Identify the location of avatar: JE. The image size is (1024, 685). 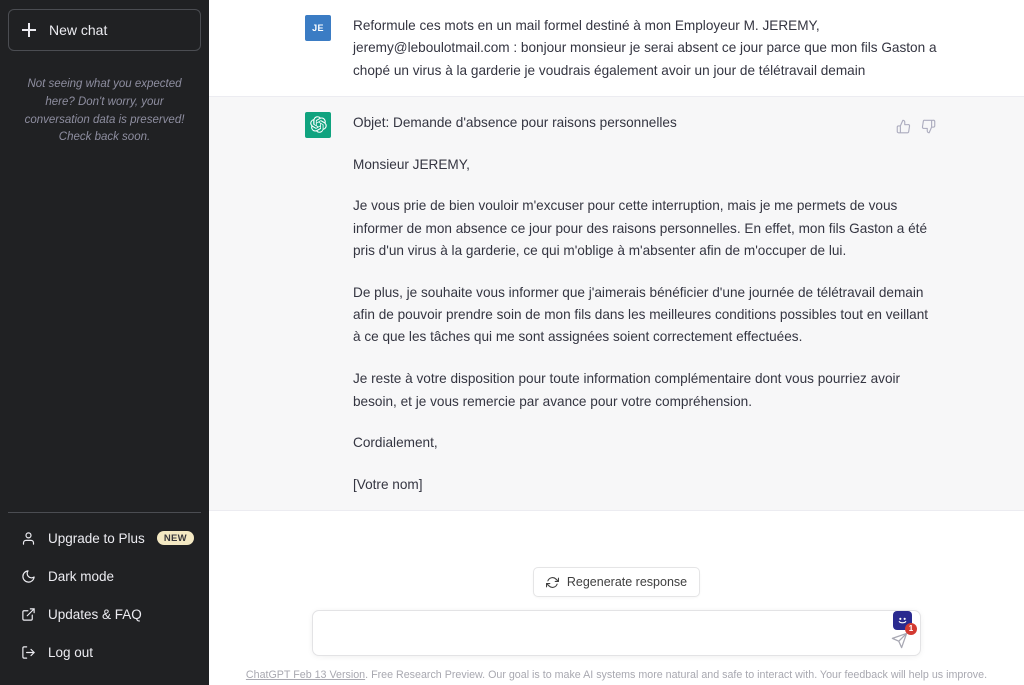
(318, 28).